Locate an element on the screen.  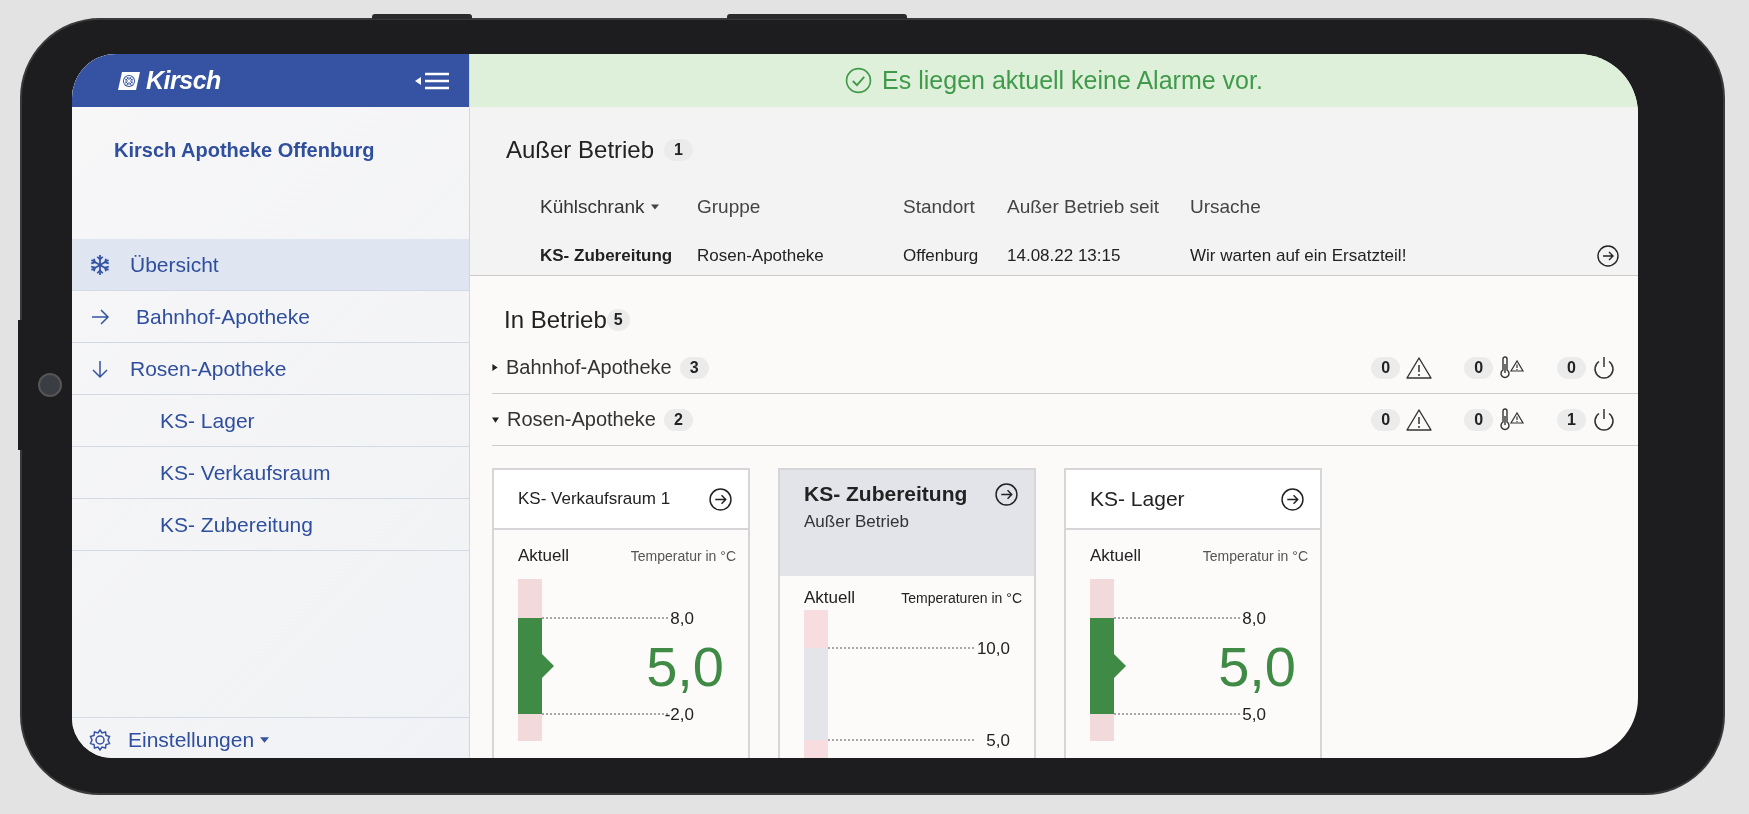
column-header: Standort is located at coordinates (939, 207).